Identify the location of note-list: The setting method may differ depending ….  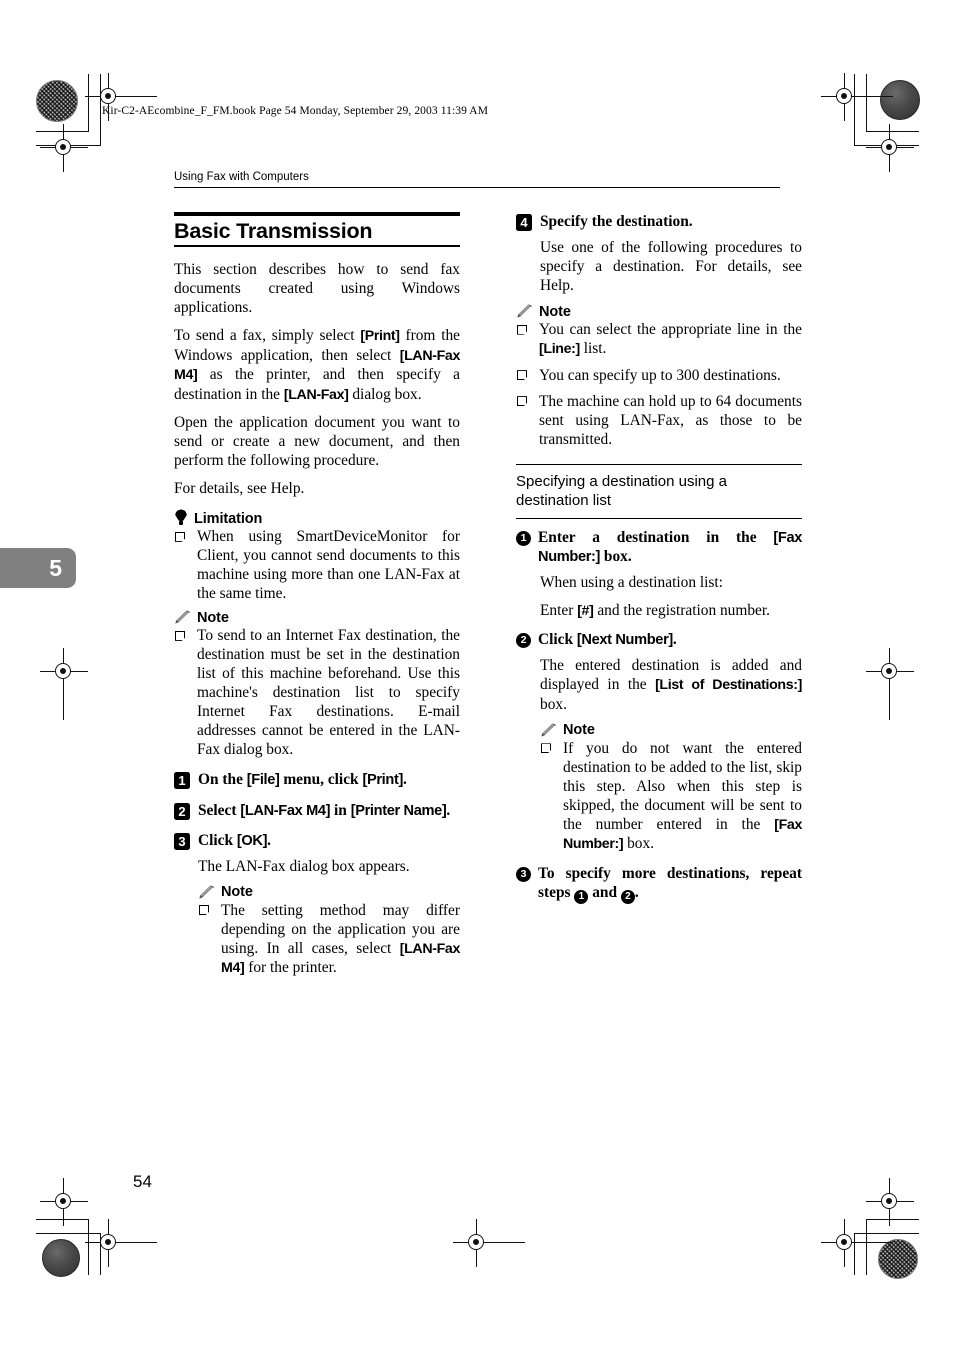
(329, 939).